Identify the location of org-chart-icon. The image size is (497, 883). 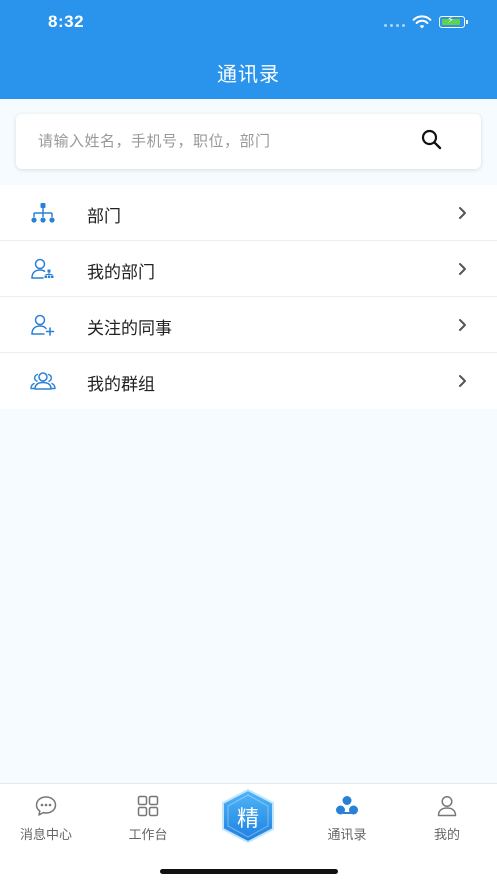
(43, 213).